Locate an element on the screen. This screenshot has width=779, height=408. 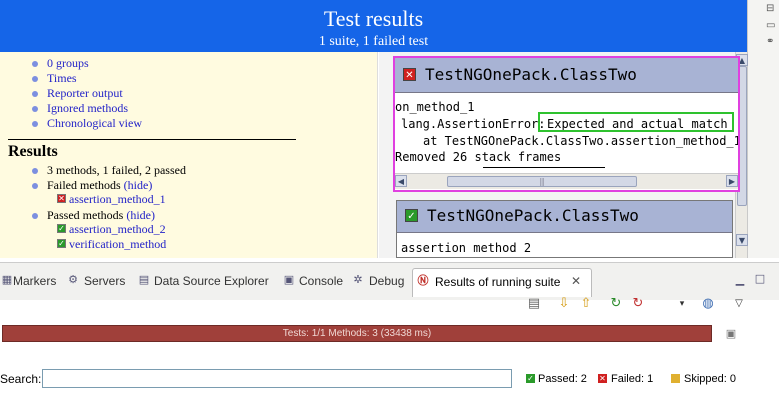
passed-count: Passed: 2 is located at coordinates (562, 379).